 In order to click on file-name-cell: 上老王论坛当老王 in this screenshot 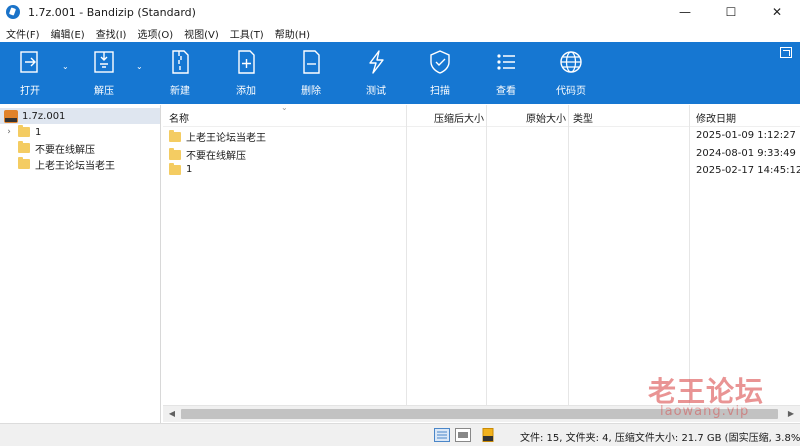, I will do `click(217, 136)`.